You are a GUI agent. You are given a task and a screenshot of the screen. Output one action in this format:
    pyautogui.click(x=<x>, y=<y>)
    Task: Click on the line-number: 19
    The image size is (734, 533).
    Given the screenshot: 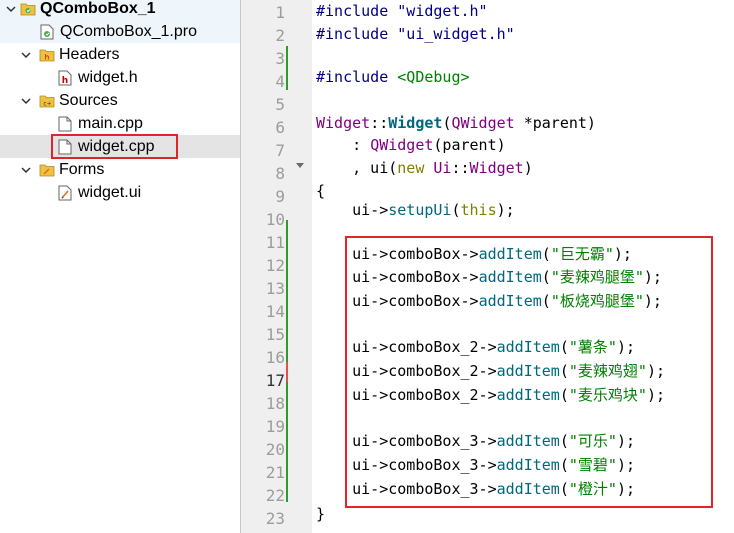 What is the action you would take?
    pyautogui.click(x=275, y=426)
    